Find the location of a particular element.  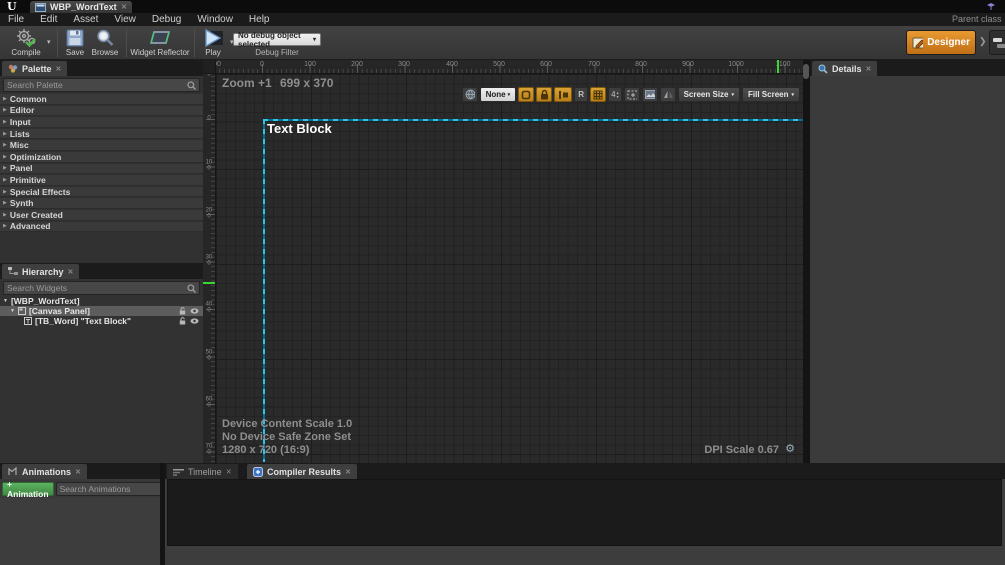

transform-preview-button is located at coordinates (631, 94).